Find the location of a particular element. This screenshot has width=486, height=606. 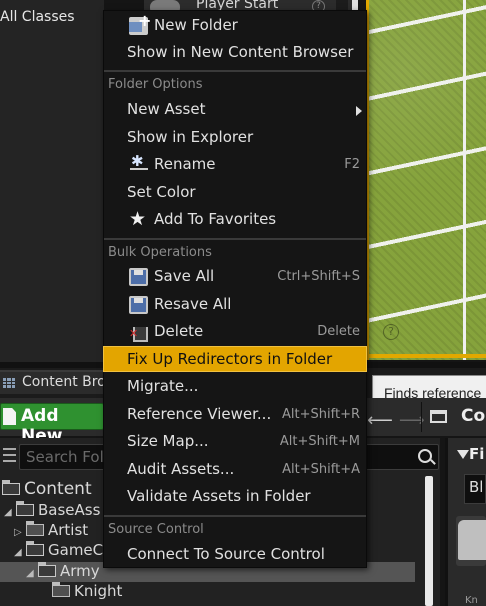

tree-item-label: Knight is located at coordinates (98, 591).